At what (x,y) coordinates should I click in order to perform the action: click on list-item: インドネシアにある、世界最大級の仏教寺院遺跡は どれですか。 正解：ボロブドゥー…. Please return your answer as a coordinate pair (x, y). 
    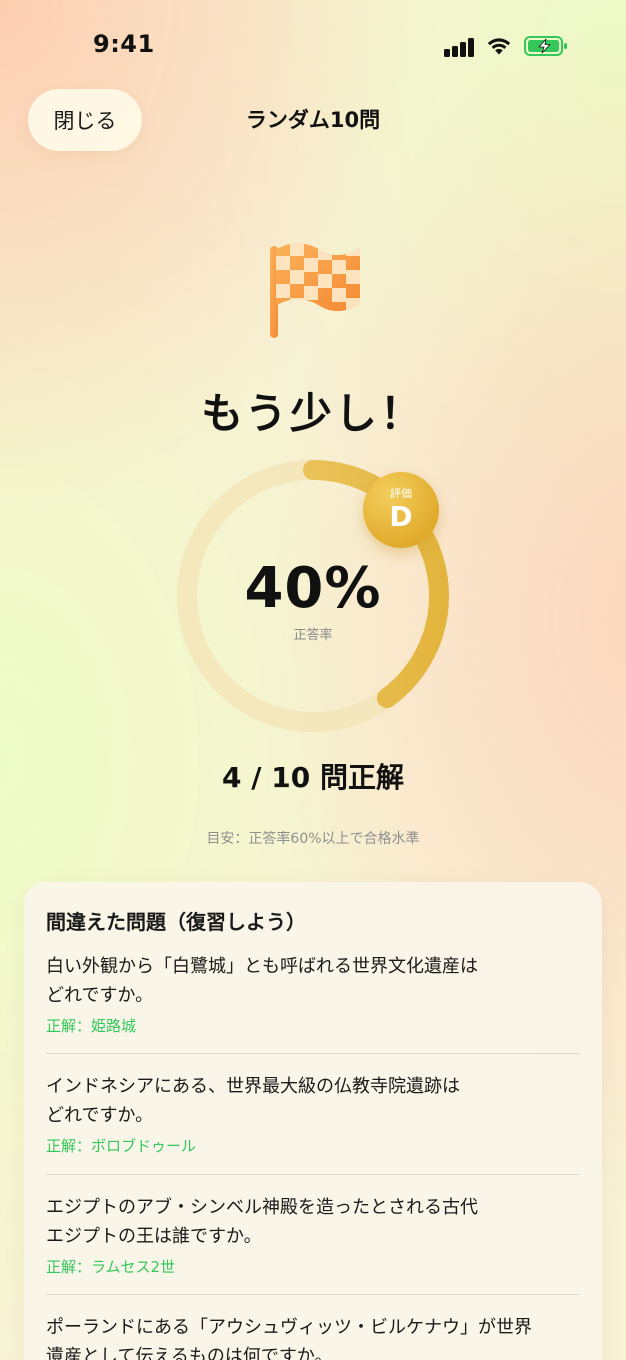
    Looking at the image, I should click on (313, 1114).